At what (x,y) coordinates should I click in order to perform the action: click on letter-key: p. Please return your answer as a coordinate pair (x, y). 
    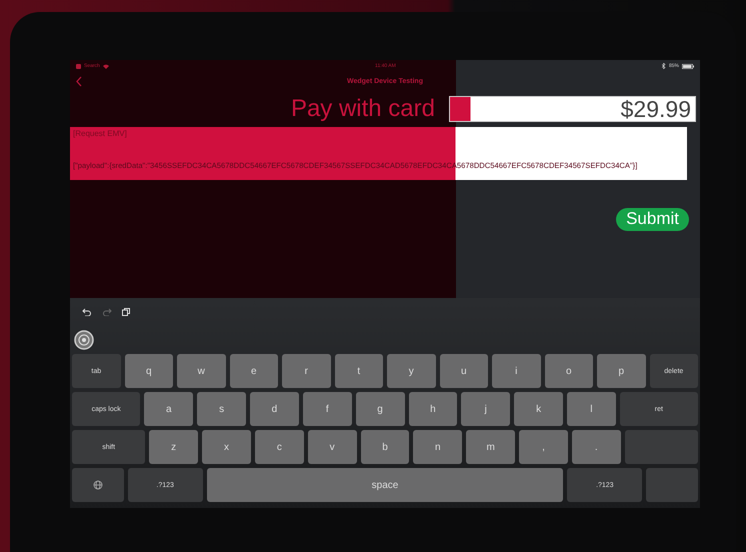
    Looking at the image, I should click on (621, 371).